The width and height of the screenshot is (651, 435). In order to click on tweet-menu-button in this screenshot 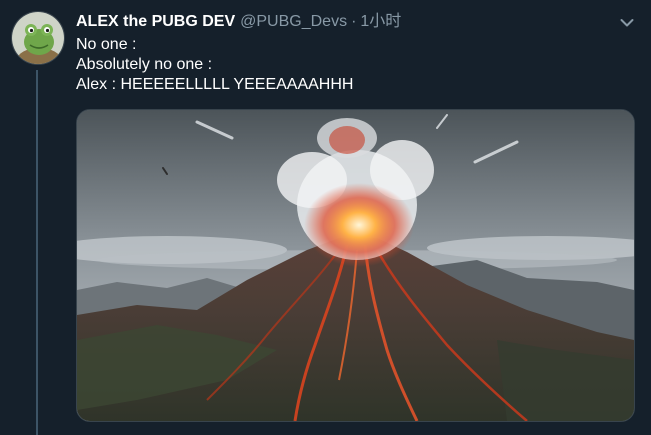, I will do `click(627, 23)`.